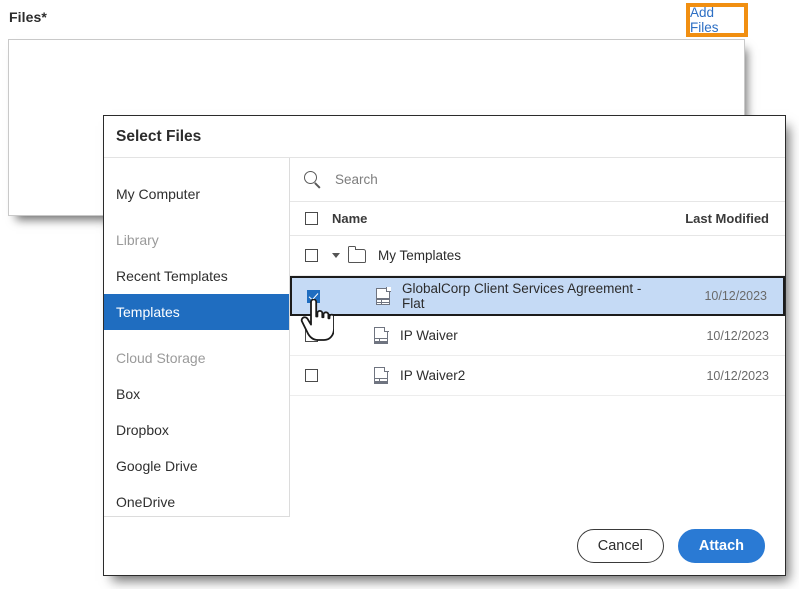 The height and width of the screenshot is (589, 799). Describe the element at coordinates (498, 218) in the screenshot. I see `column-header-name: Name` at that location.